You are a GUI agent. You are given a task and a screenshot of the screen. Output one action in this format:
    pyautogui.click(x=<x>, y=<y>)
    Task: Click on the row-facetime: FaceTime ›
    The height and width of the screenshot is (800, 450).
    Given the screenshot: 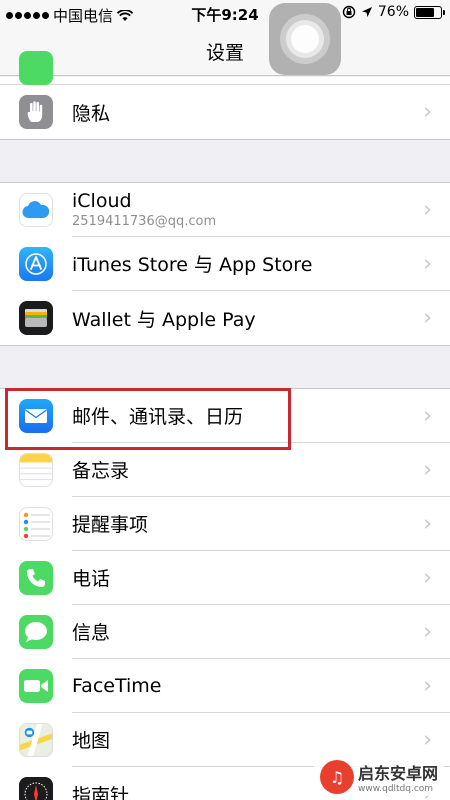 What is the action you would take?
    pyautogui.click(x=225, y=686)
    